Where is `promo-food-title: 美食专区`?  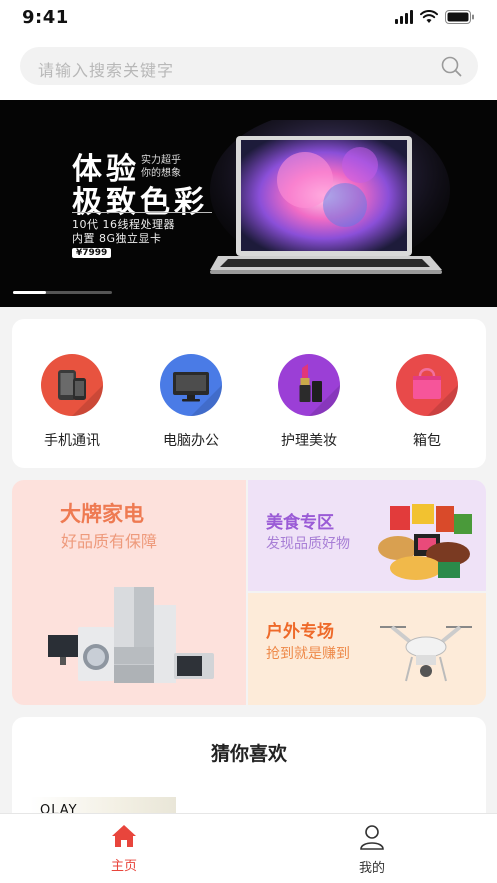 promo-food-title: 美食专区 is located at coordinates (300, 523).